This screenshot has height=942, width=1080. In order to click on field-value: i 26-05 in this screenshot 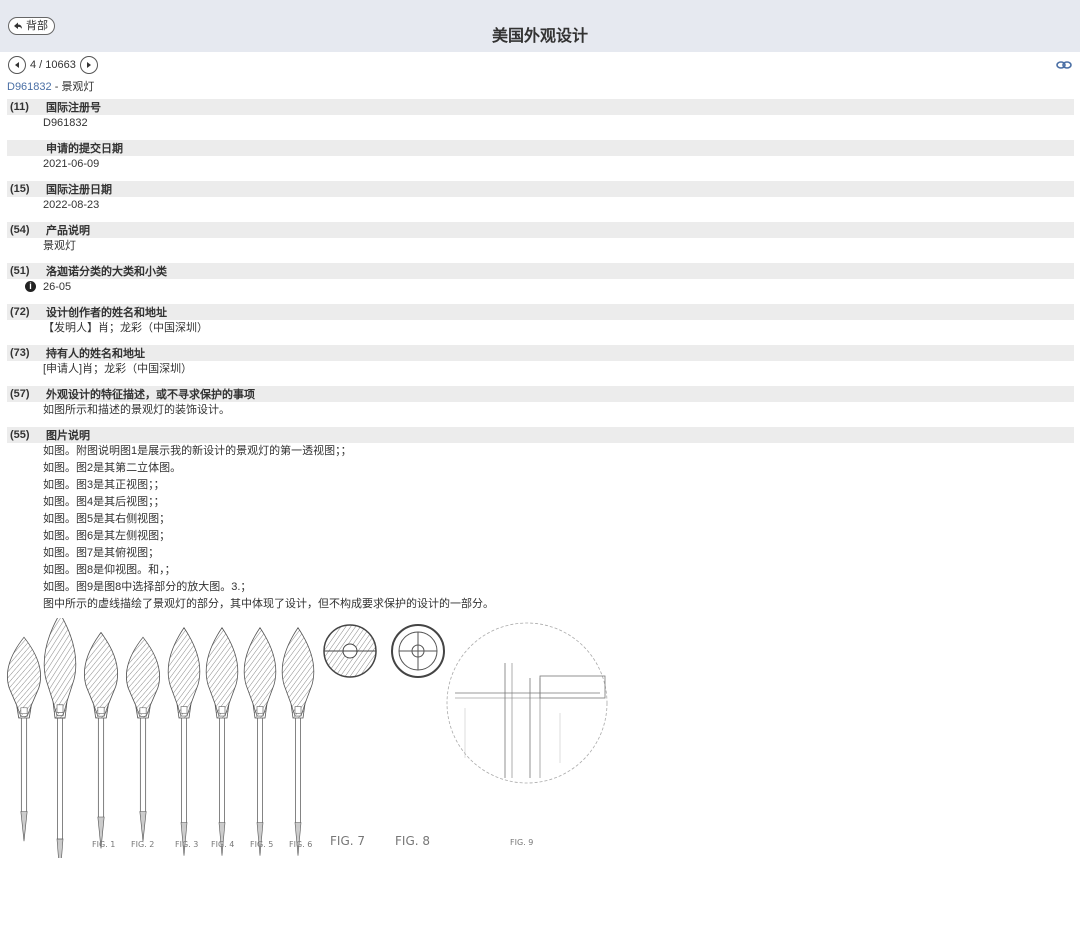, I will do `click(540, 287)`.